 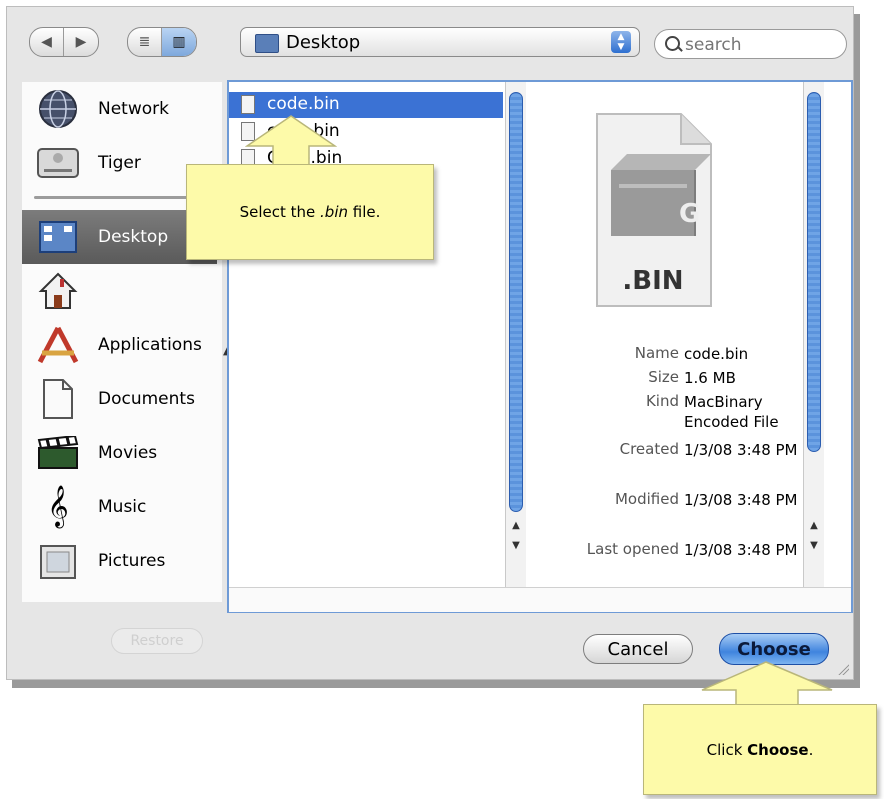 I want to click on sidebar-item-label: Movies, so click(x=128, y=453).